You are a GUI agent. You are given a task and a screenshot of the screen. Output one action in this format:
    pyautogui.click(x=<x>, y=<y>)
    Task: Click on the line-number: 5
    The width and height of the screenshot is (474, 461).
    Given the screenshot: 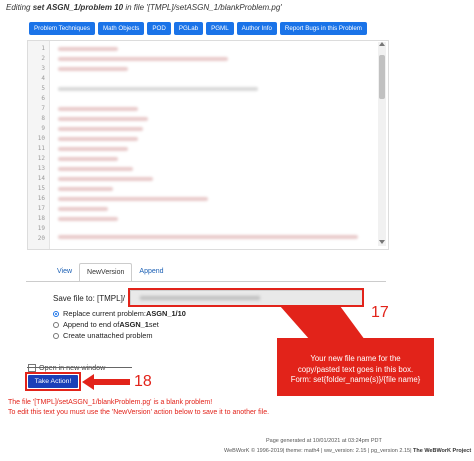 What is the action you would take?
    pyautogui.click(x=43, y=88)
    